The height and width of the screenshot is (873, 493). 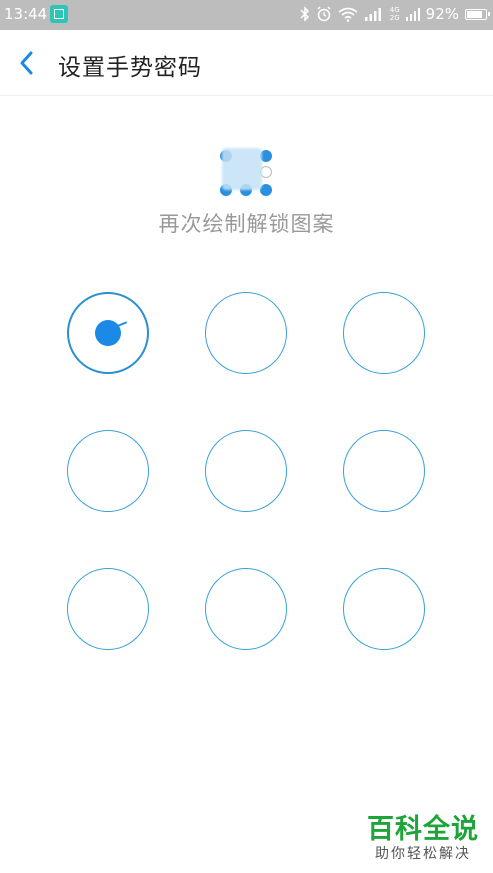 I want to click on watermark-title: 百科全说, so click(x=423, y=829).